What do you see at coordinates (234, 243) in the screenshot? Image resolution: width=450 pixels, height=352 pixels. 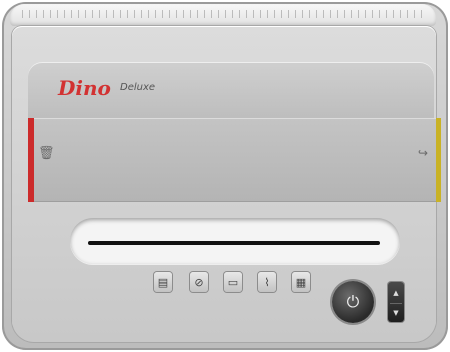 I see `feed-slot-opening` at bounding box center [234, 243].